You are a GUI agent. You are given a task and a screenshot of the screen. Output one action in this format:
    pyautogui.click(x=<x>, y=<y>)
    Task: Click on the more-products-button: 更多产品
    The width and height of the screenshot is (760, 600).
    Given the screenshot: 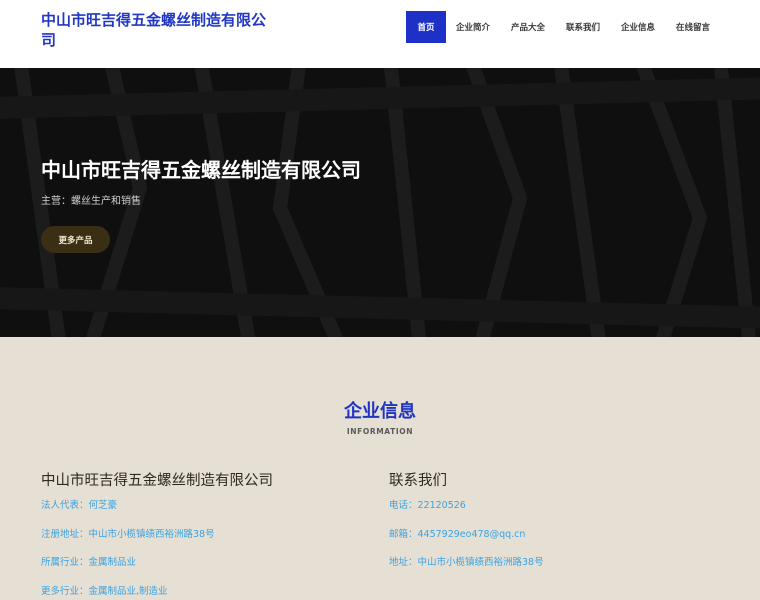 What is the action you would take?
    pyautogui.click(x=75, y=239)
    